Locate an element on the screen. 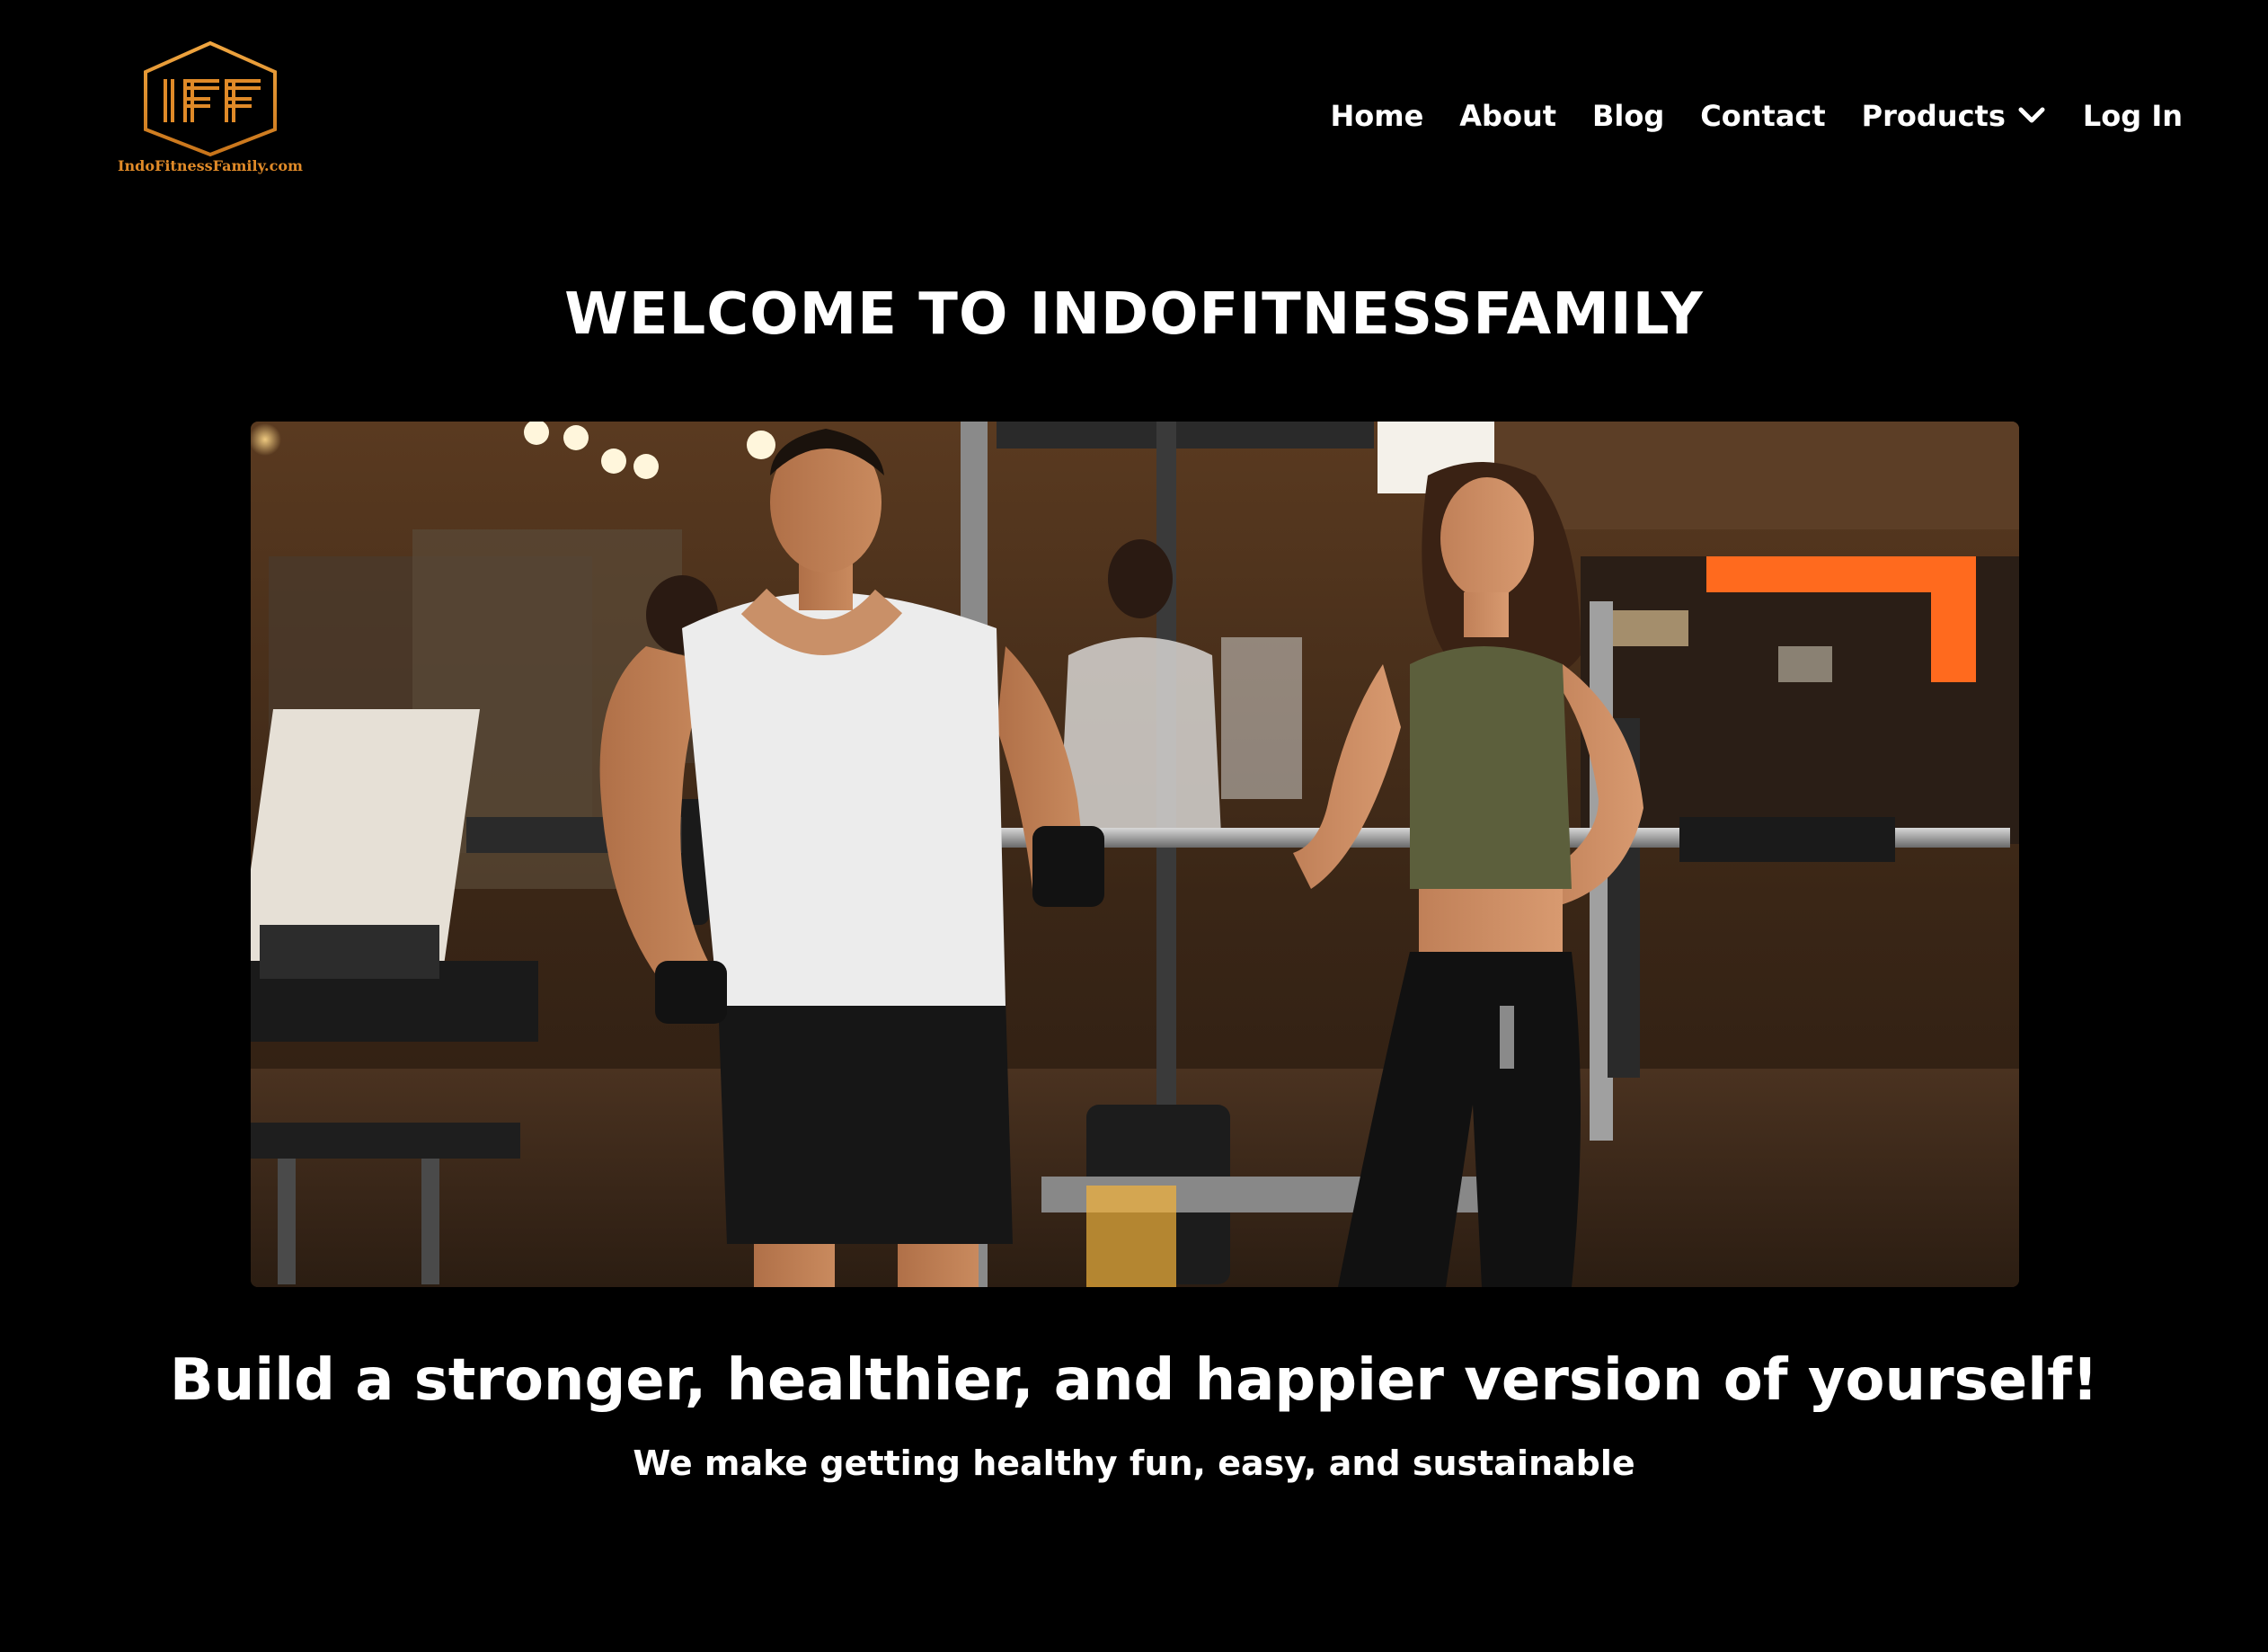  logo-hexagon-icon: IndoFitnessFamily.com is located at coordinates (210, 107).